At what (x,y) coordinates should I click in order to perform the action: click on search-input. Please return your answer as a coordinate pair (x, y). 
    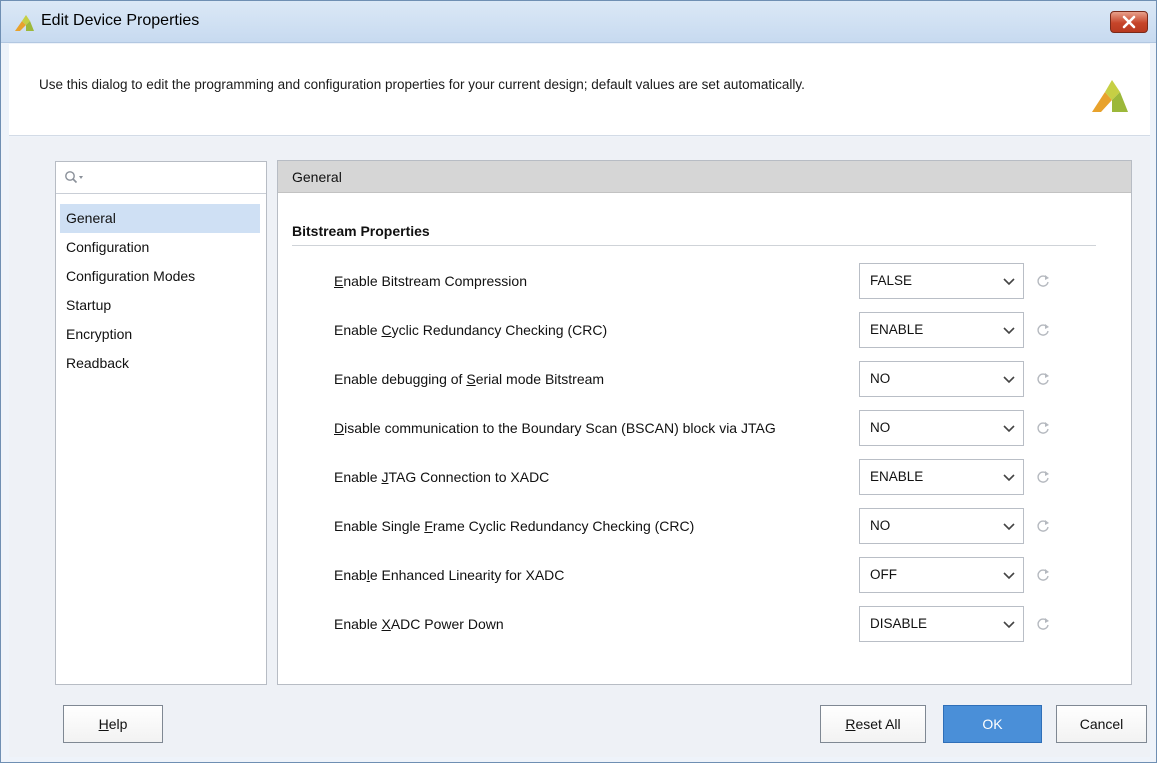
    Looking at the image, I should click on (172, 178).